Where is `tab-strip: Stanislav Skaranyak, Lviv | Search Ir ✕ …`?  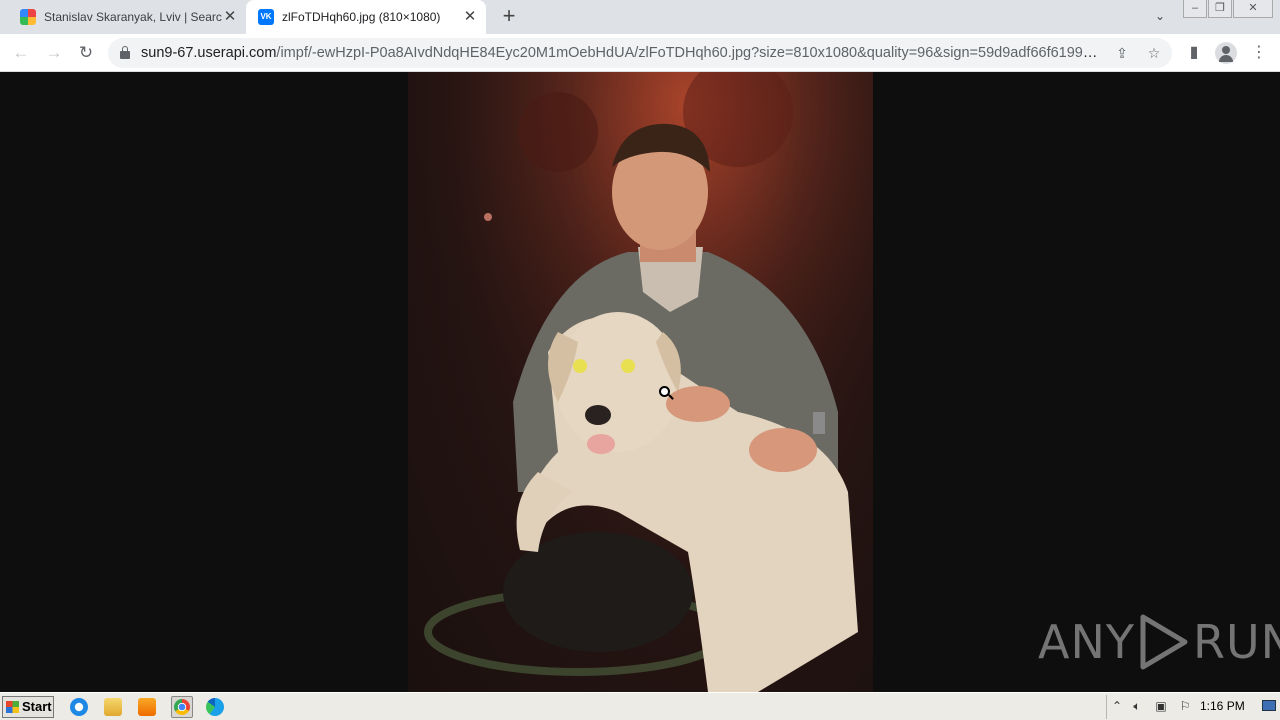 tab-strip: Stanislav Skaranyak, Lviv | Search Ir ✕ … is located at coordinates (640, 17).